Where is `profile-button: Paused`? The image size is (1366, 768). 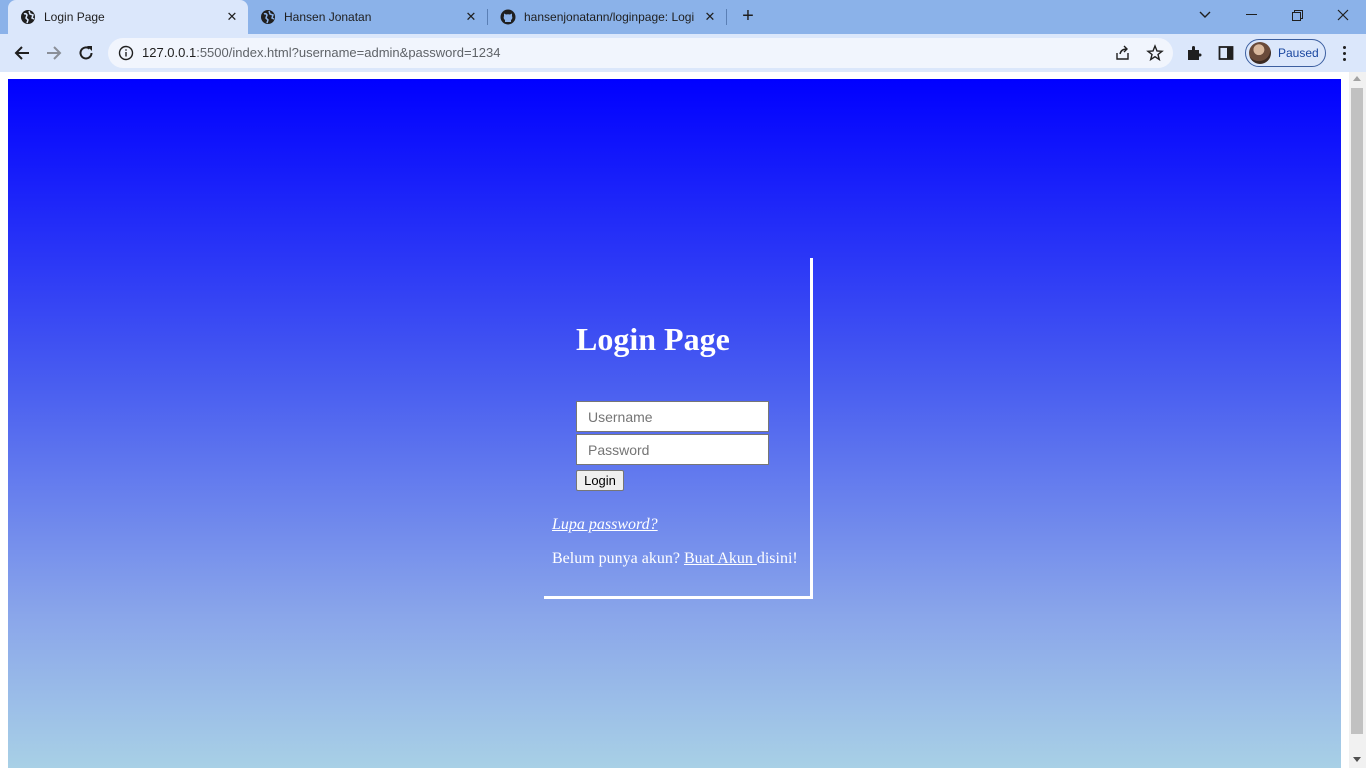
profile-button: Paused is located at coordinates (1285, 53).